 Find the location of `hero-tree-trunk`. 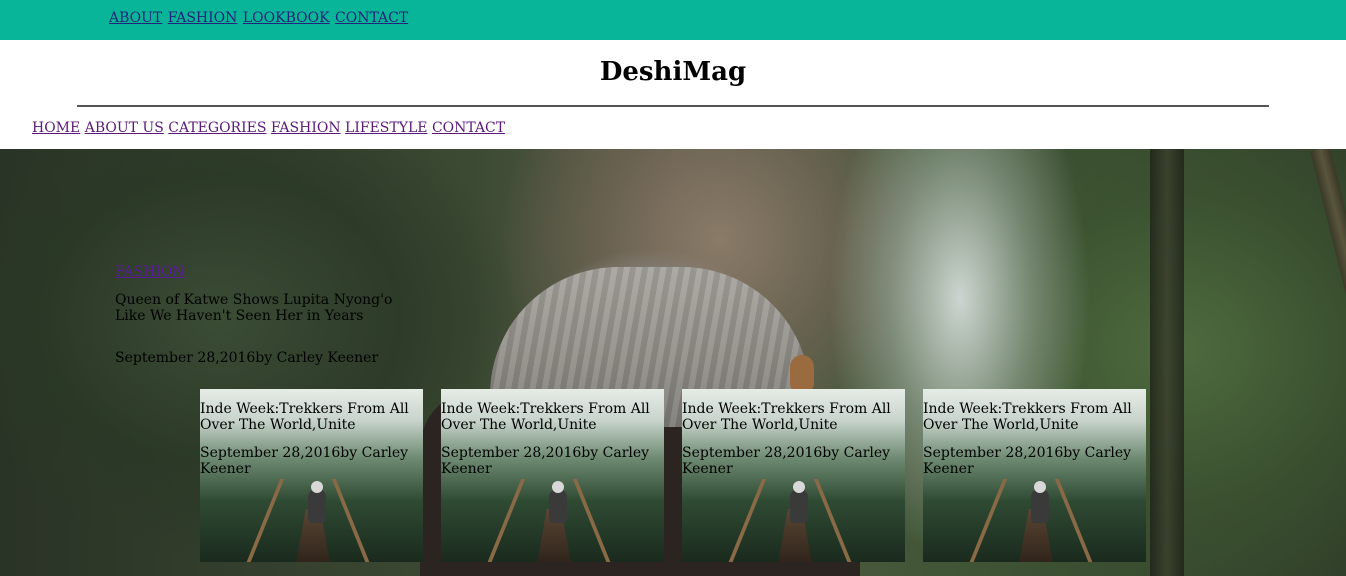

hero-tree-trunk is located at coordinates (1167, 362).